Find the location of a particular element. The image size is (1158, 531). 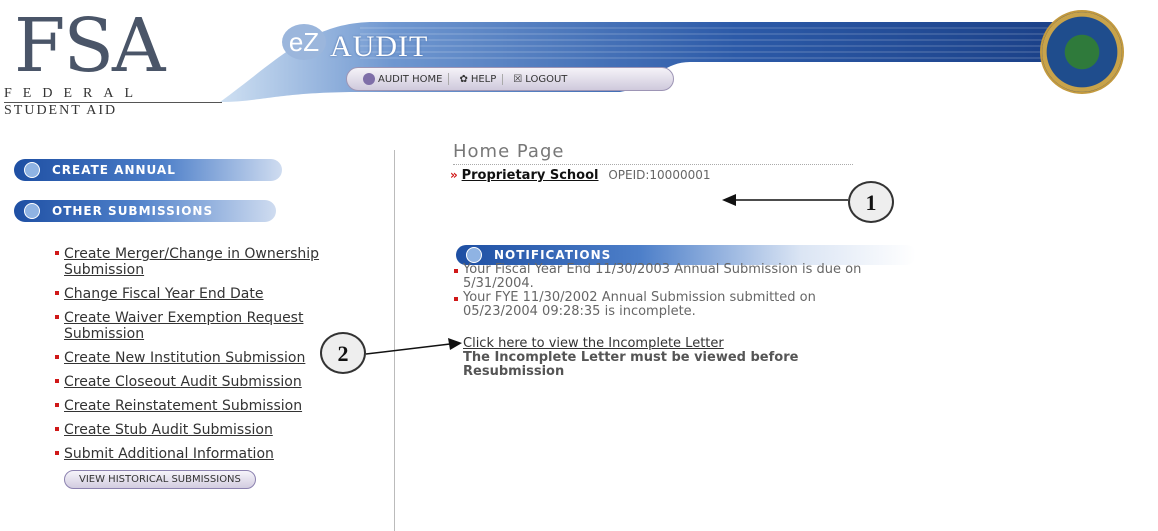

nav-help: ✿ HELP is located at coordinates (478, 79).